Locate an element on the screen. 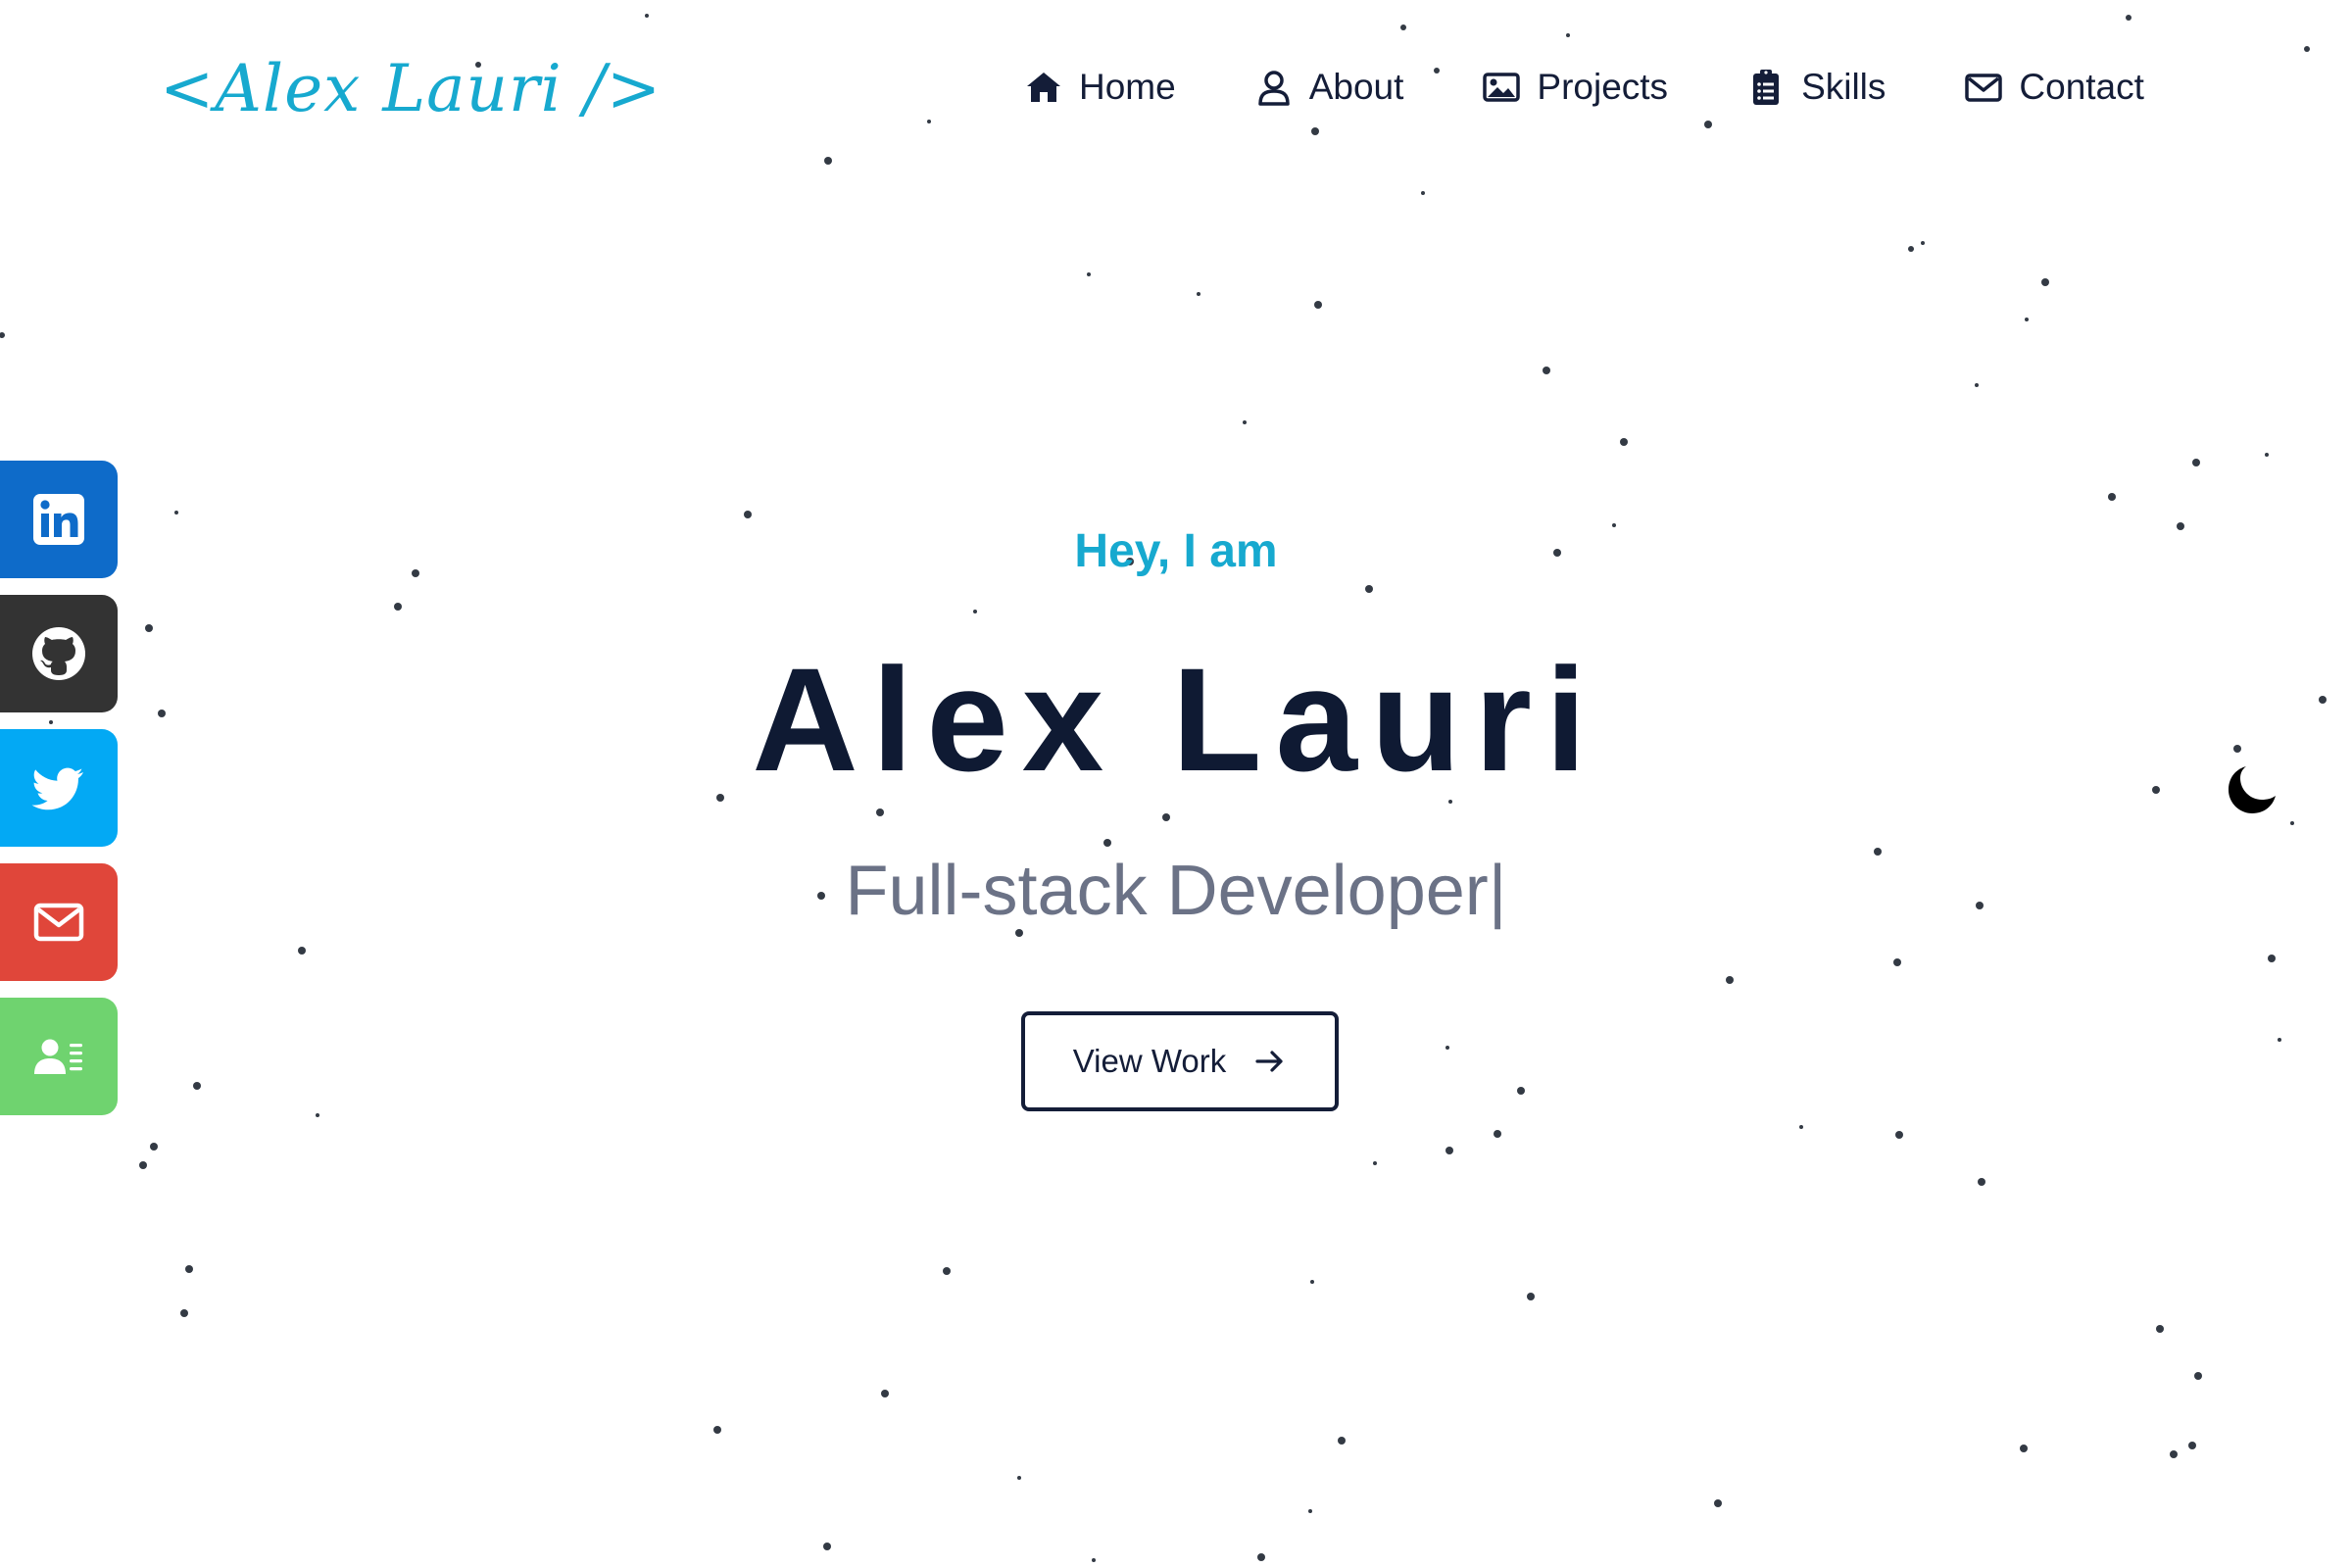 This screenshot has height=1568, width=2352. user-icon is located at coordinates (1273, 88).